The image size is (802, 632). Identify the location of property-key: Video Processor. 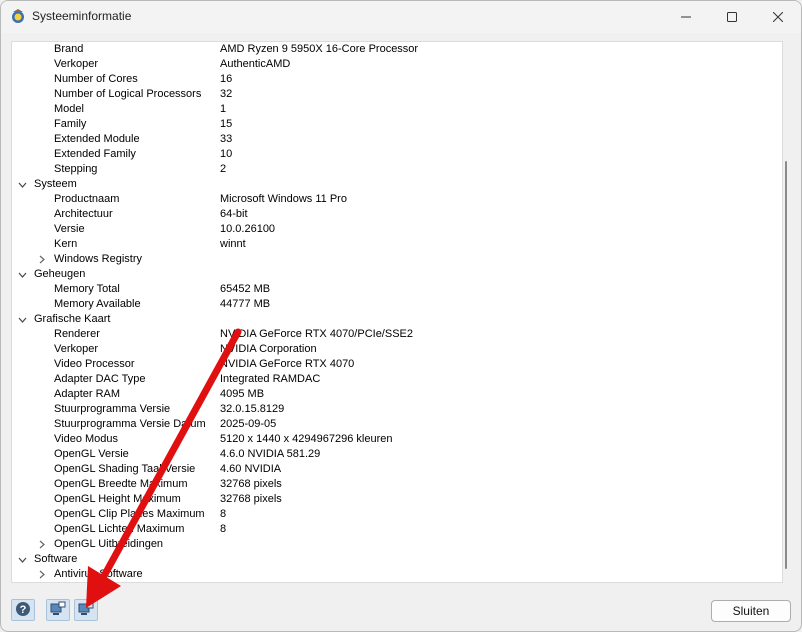
(94, 364).